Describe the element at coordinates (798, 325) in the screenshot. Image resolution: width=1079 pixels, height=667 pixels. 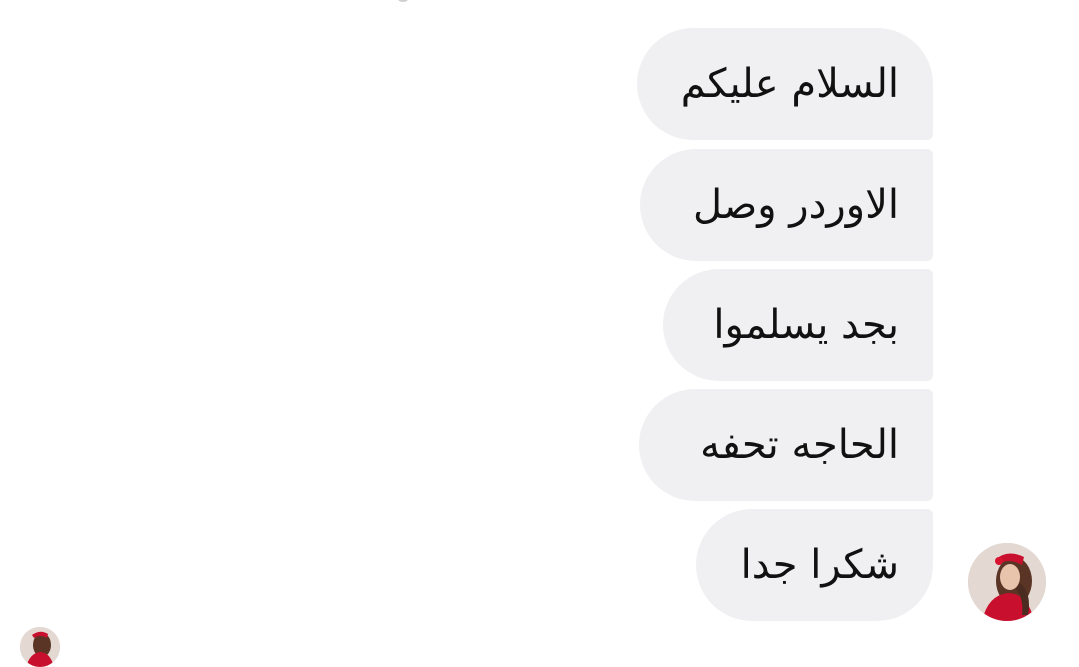
I see `message-bubble: بجد يسلموا` at that location.